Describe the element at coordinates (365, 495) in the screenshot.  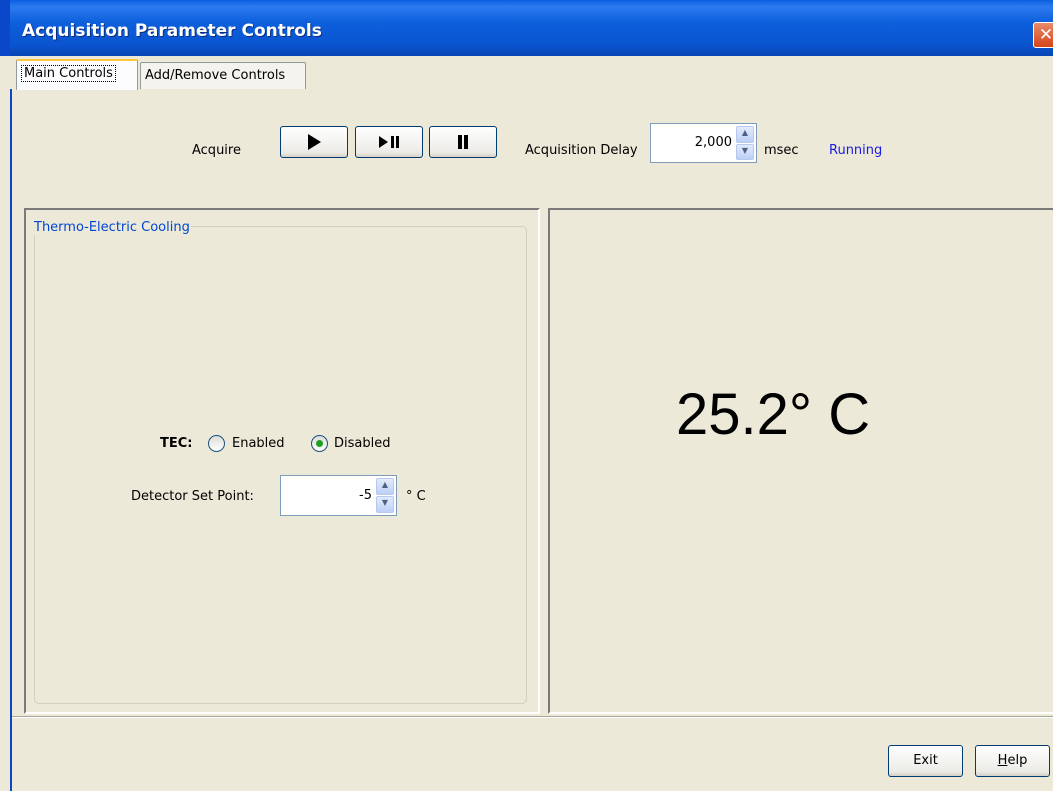
I see `detector-setpoint-value: -5` at that location.